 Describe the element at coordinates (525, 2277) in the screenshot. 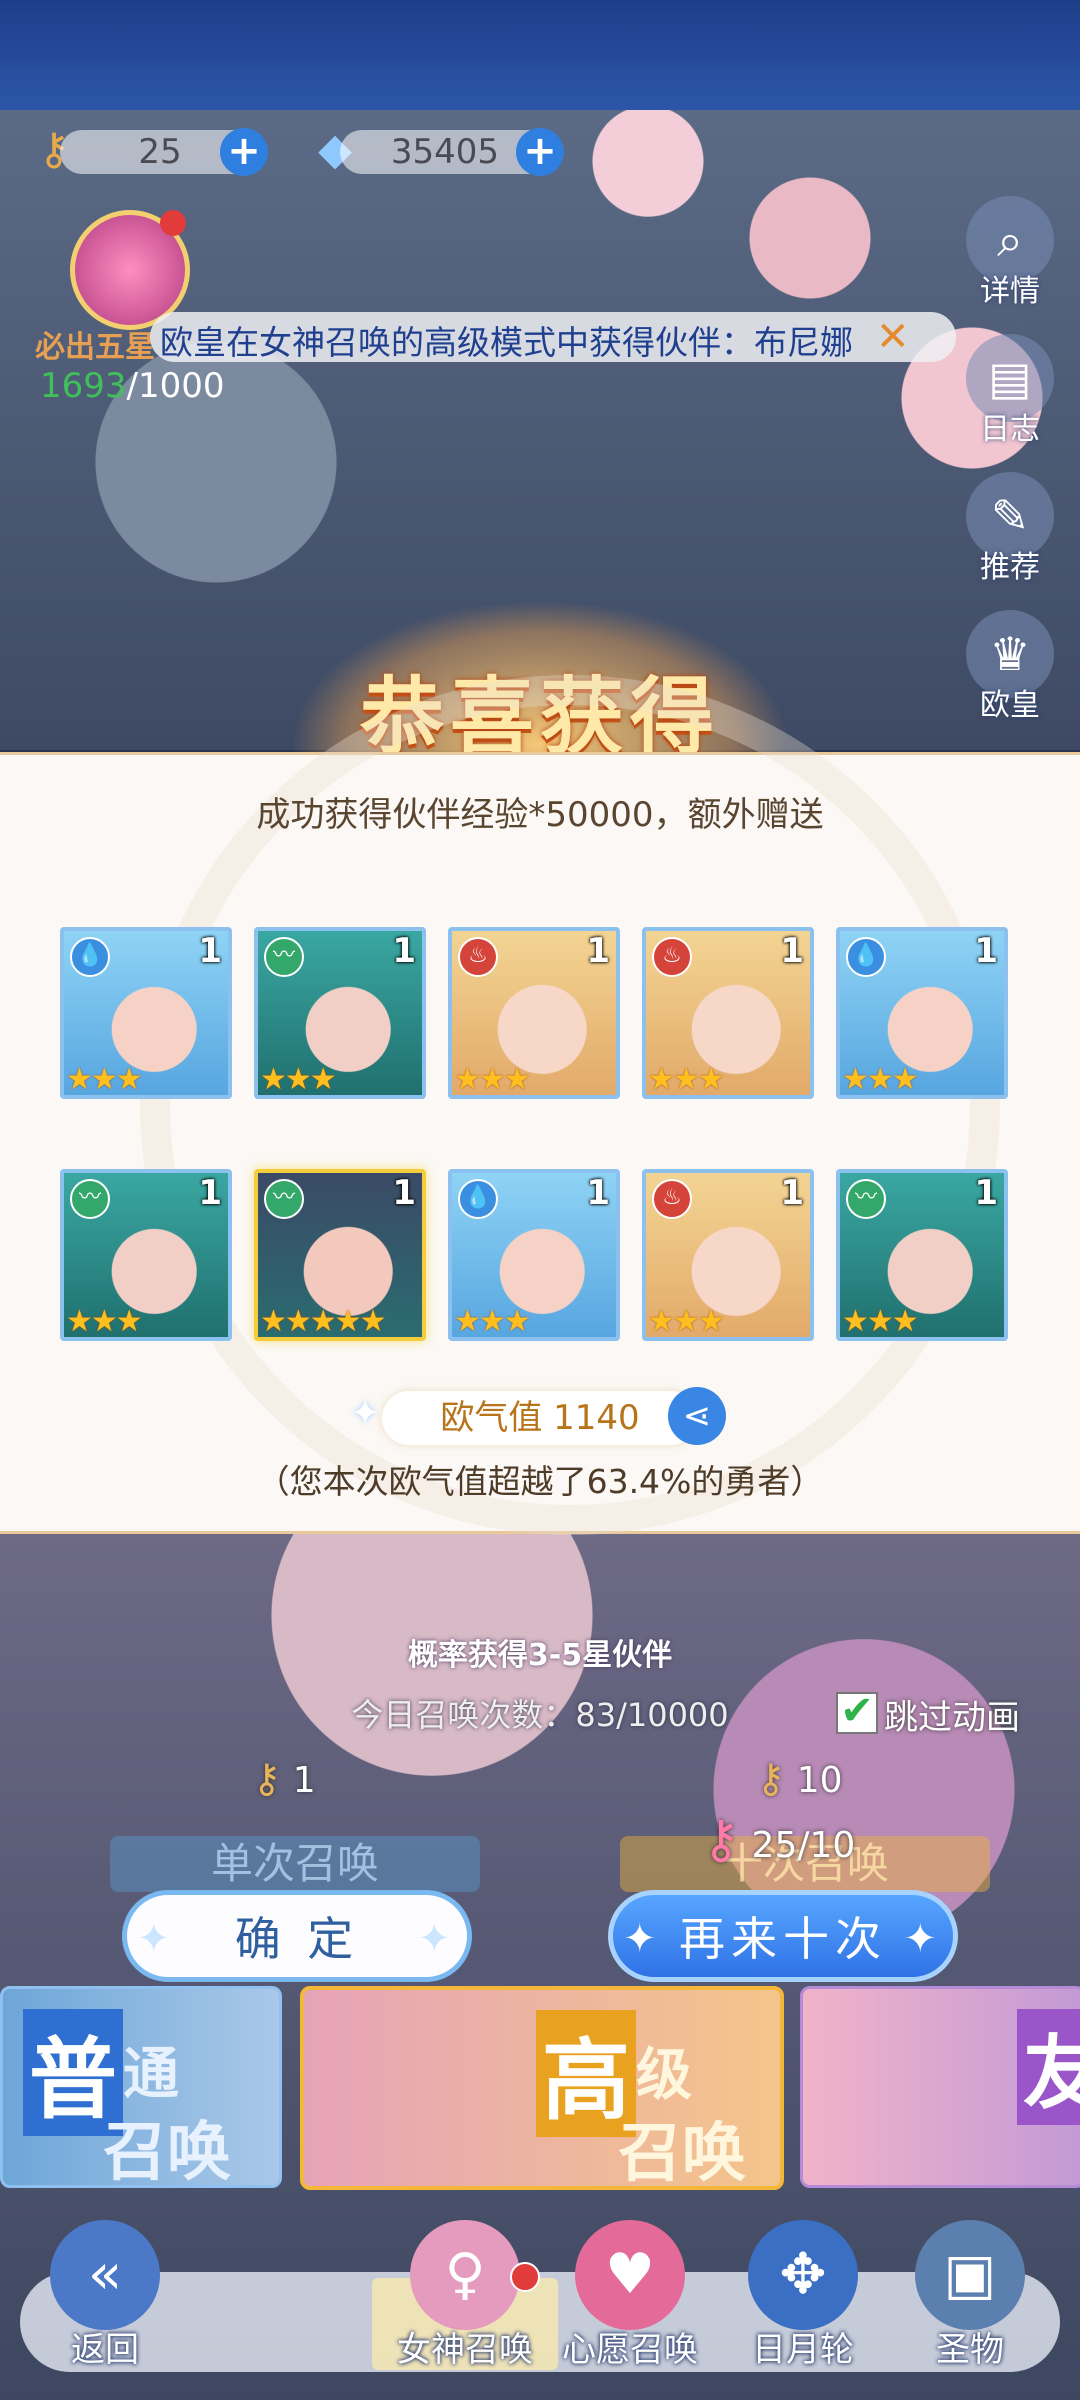

I see `nav-notification-dot` at that location.